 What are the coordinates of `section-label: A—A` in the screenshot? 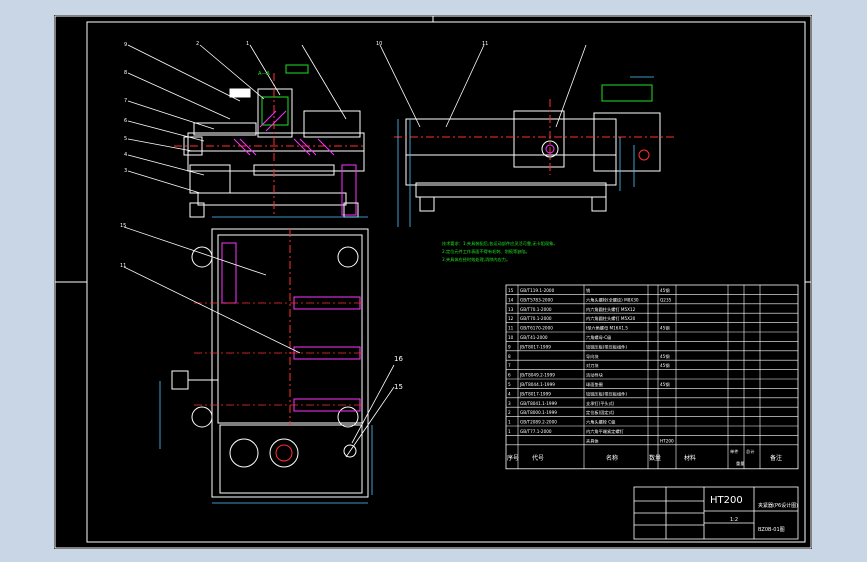 It's located at (264, 74).